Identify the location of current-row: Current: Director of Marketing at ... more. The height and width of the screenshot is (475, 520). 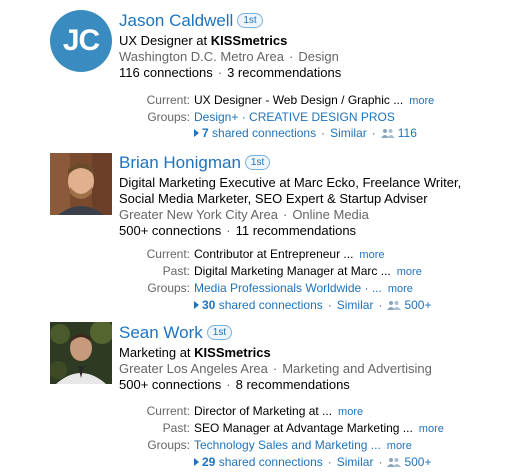
(255, 411).